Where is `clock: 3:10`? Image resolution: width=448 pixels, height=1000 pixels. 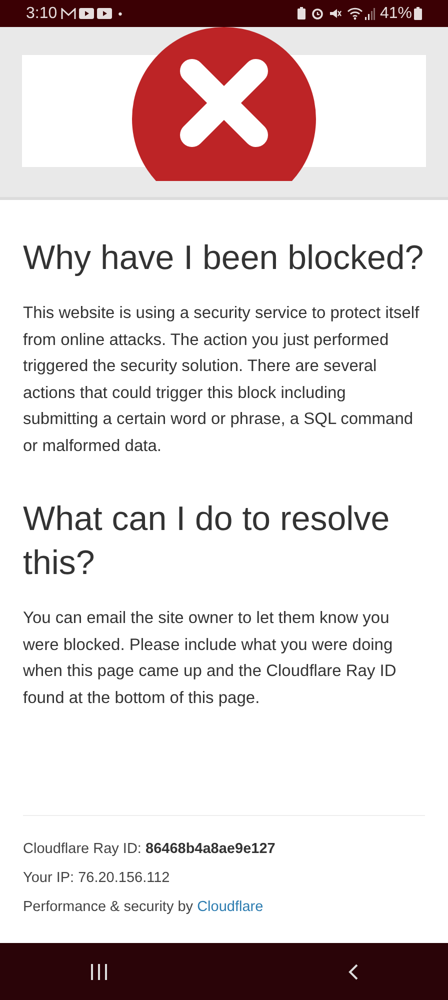
clock: 3:10 is located at coordinates (42, 14).